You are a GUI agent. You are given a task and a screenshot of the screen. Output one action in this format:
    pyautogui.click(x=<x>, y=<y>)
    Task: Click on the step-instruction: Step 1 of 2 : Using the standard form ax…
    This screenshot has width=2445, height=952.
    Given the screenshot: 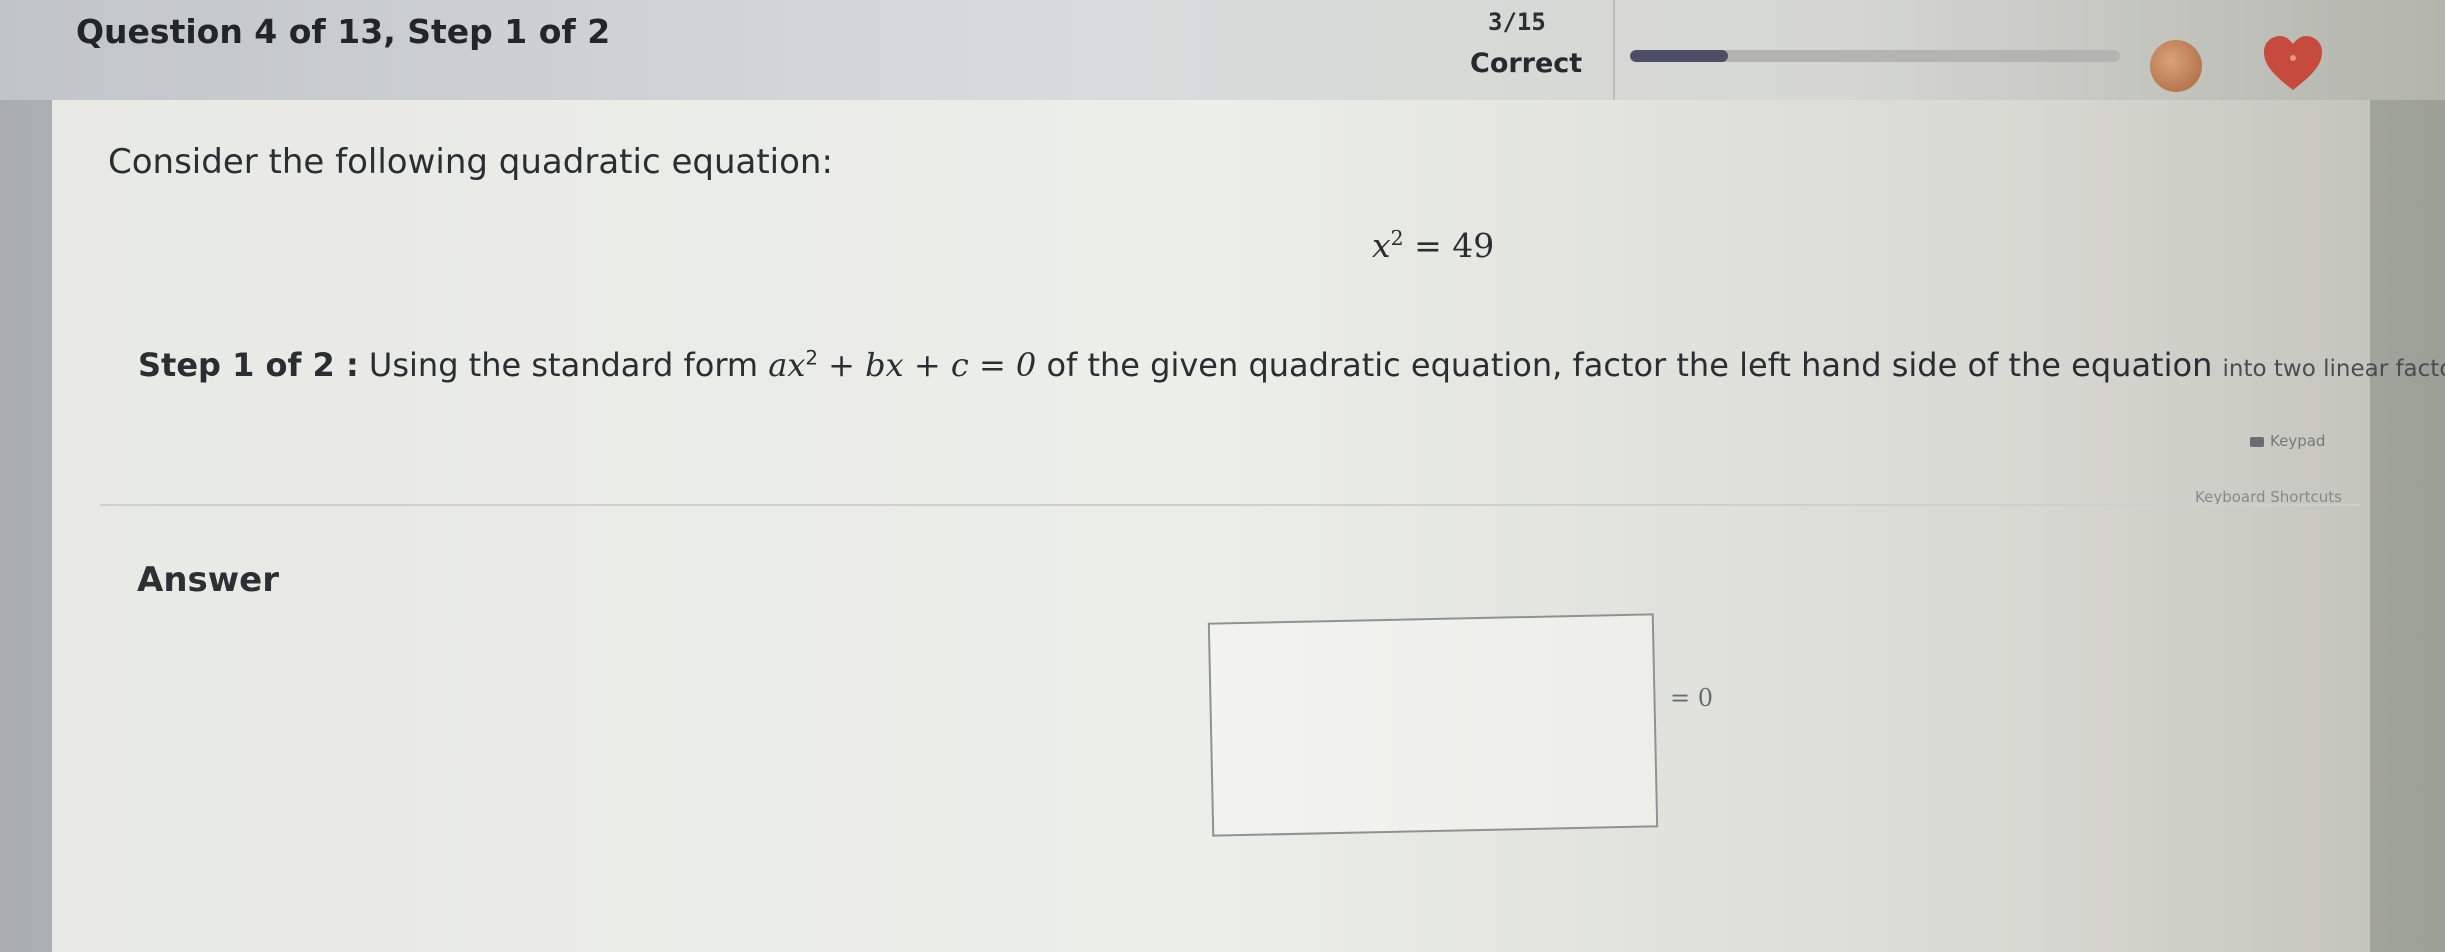 What is the action you would take?
    pyautogui.click(x=1291, y=365)
    